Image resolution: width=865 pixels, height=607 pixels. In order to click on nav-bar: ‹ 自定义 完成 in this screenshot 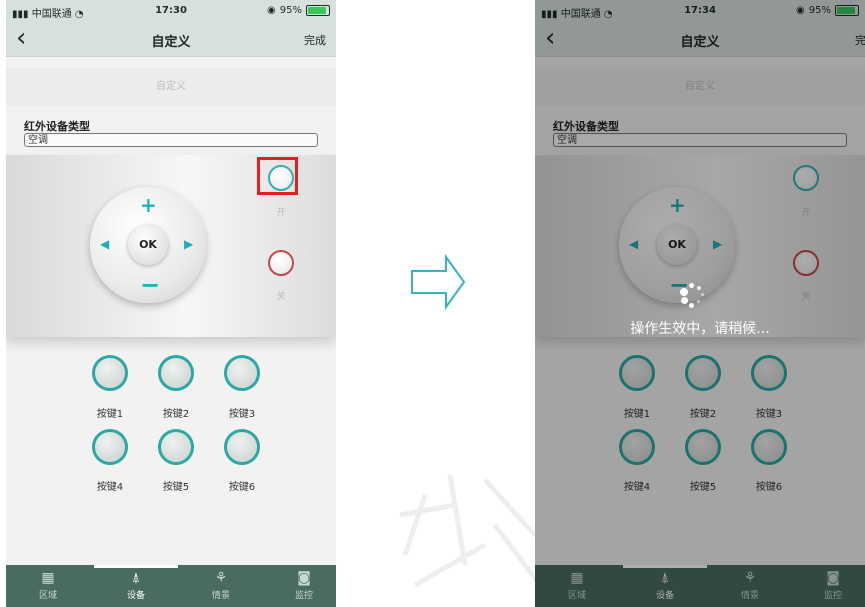, I will do `click(171, 39)`.